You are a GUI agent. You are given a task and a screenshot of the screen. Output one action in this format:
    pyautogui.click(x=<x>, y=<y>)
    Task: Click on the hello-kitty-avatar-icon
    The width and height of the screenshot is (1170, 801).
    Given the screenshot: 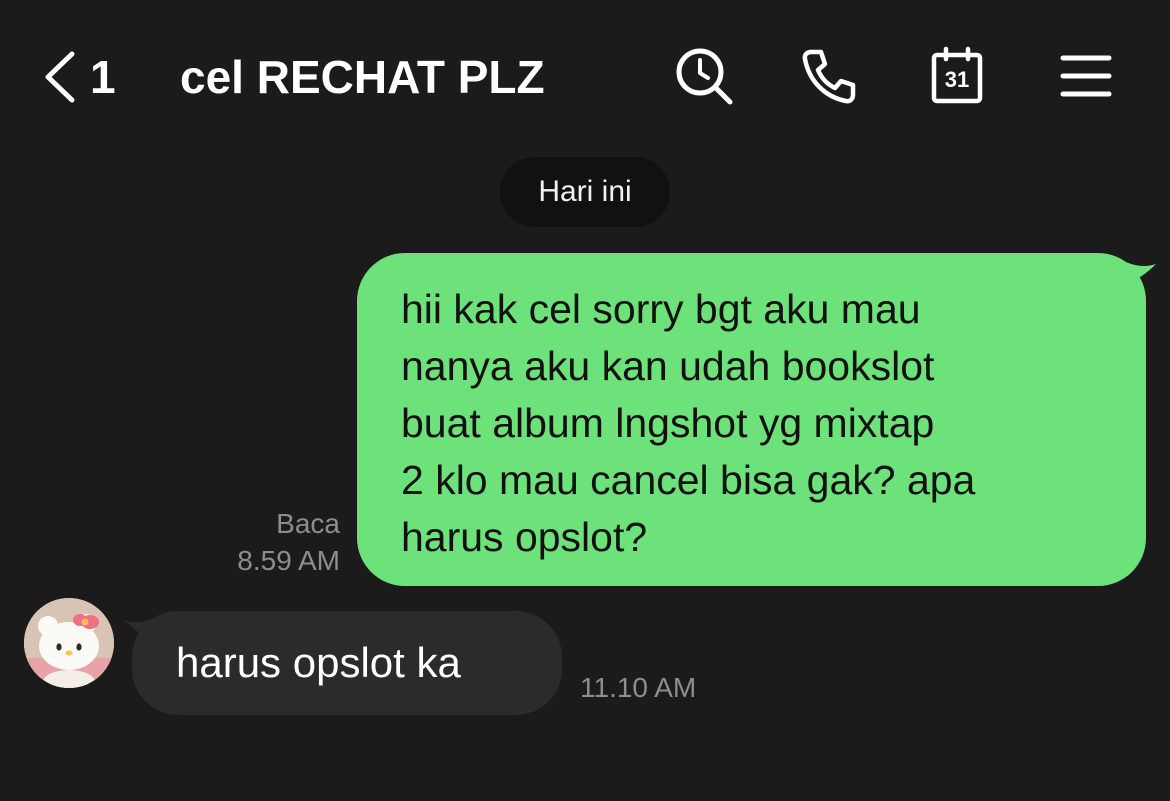 What is the action you would take?
    pyautogui.click(x=69, y=643)
    